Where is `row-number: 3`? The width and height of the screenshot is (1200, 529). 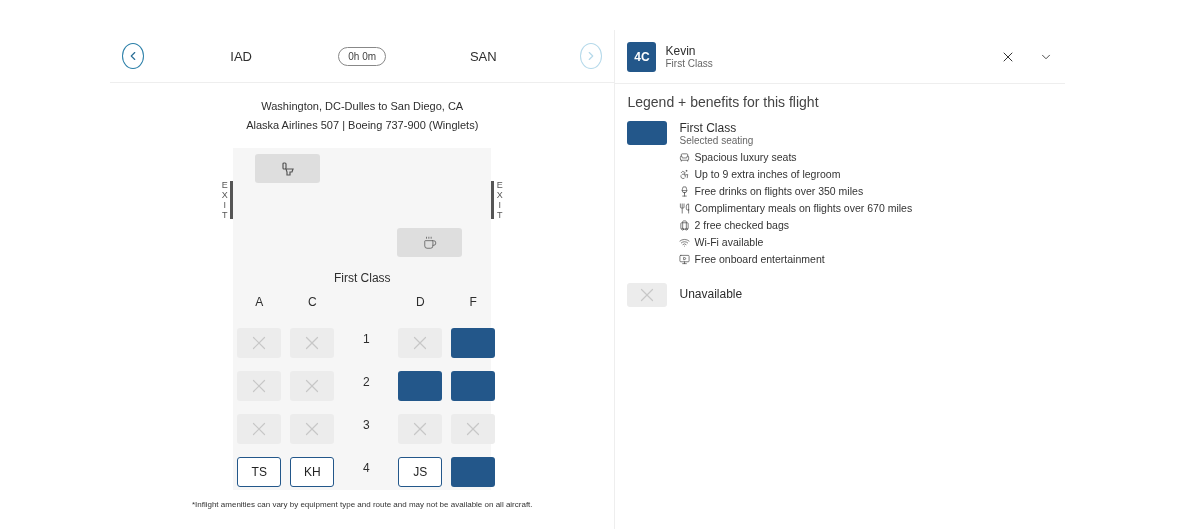 row-number: 3 is located at coordinates (366, 425).